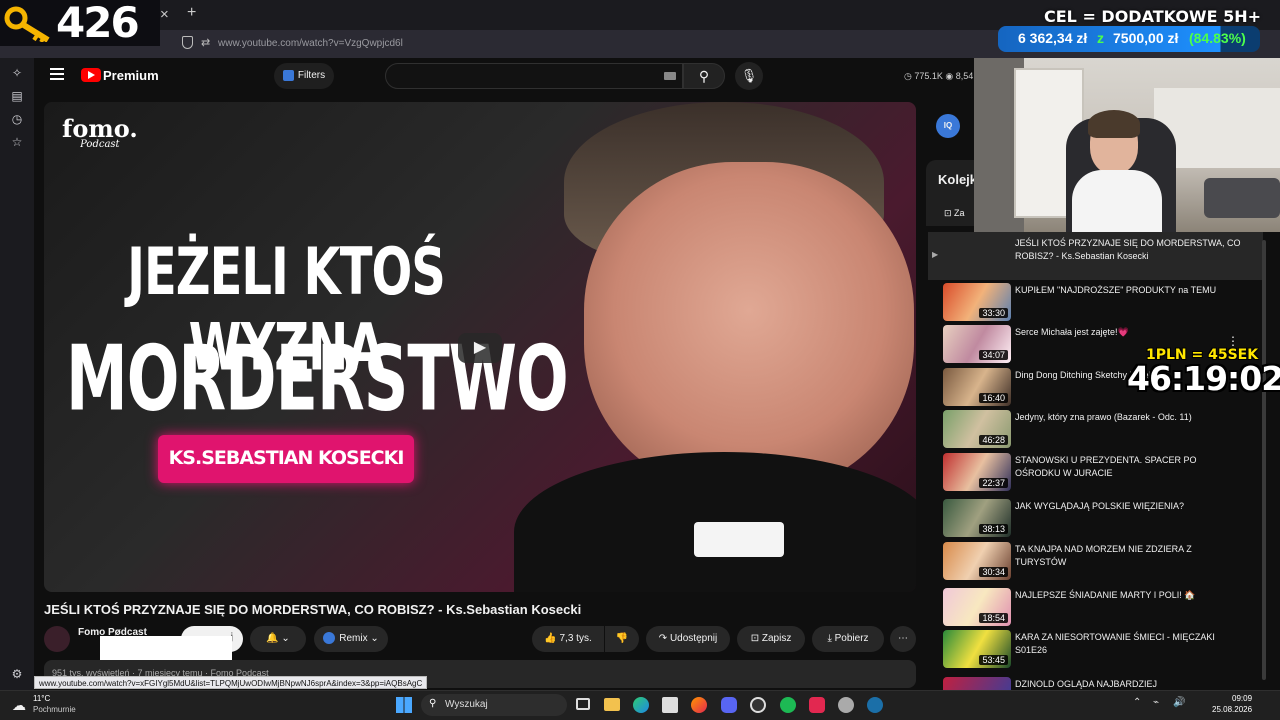 The image size is (1280, 720). What do you see at coordinates (758, 705) in the screenshot?
I see `obs-icon` at bounding box center [758, 705].